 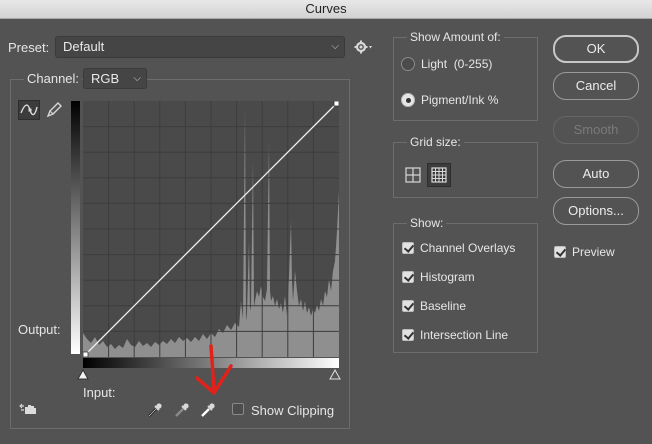 What do you see at coordinates (435, 142) in the screenshot?
I see `grid-size-title: Grid size:` at bounding box center [435, 142].